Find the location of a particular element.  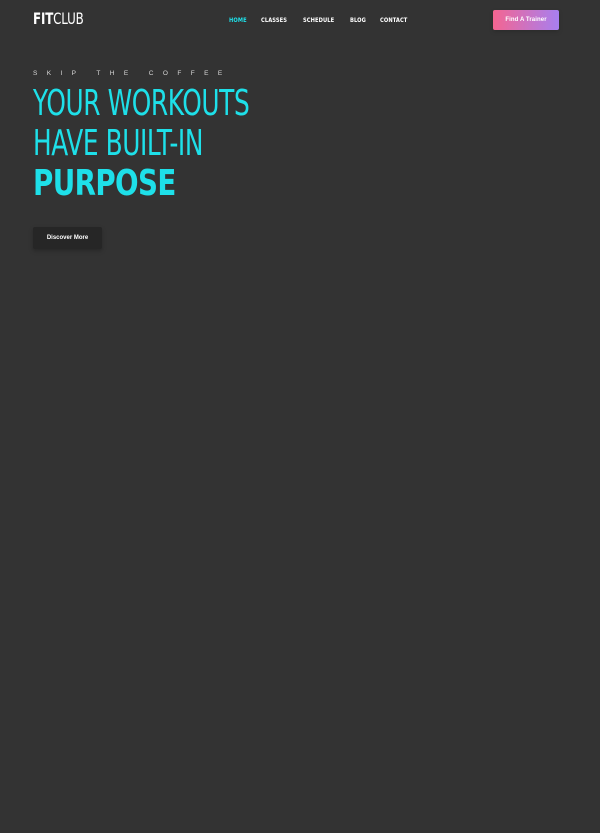

nav-home: HOME is located at coordinates (238, 20).